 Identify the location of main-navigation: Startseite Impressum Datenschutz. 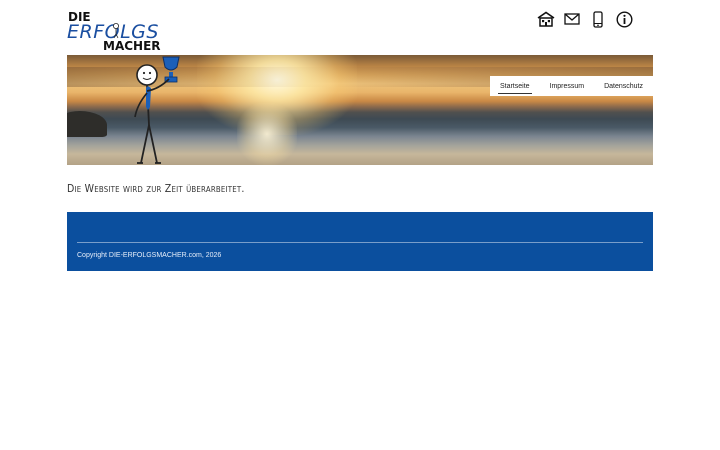
(571, 86).